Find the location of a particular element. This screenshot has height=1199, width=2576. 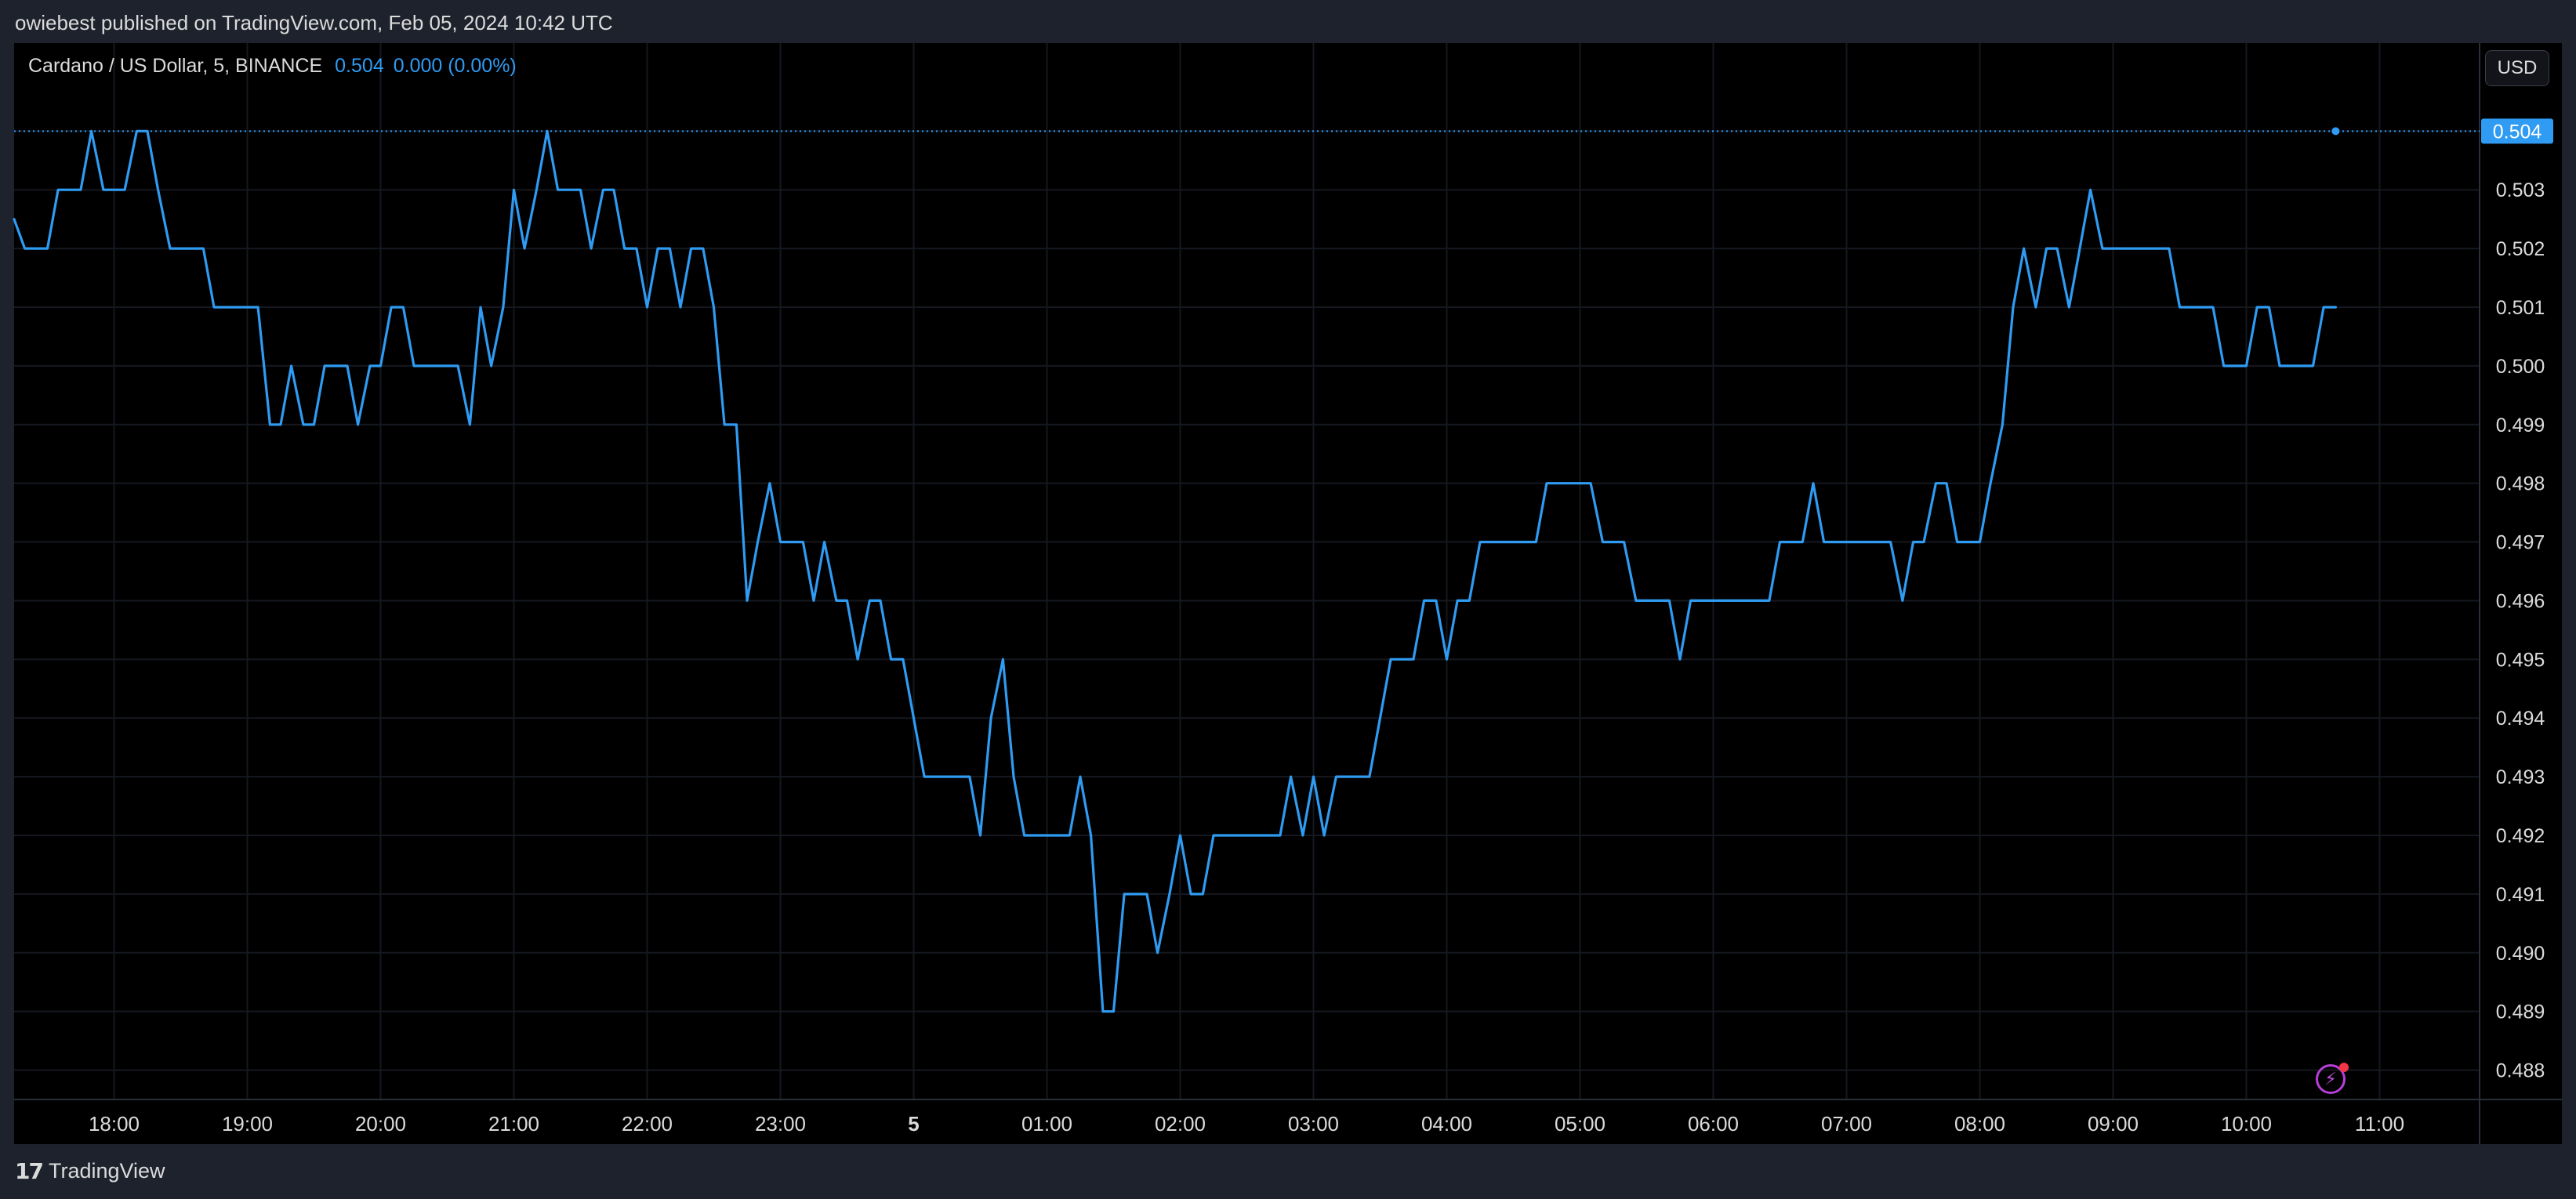

x-tick-label: 20:00 is located at coordinates (381, 1124).